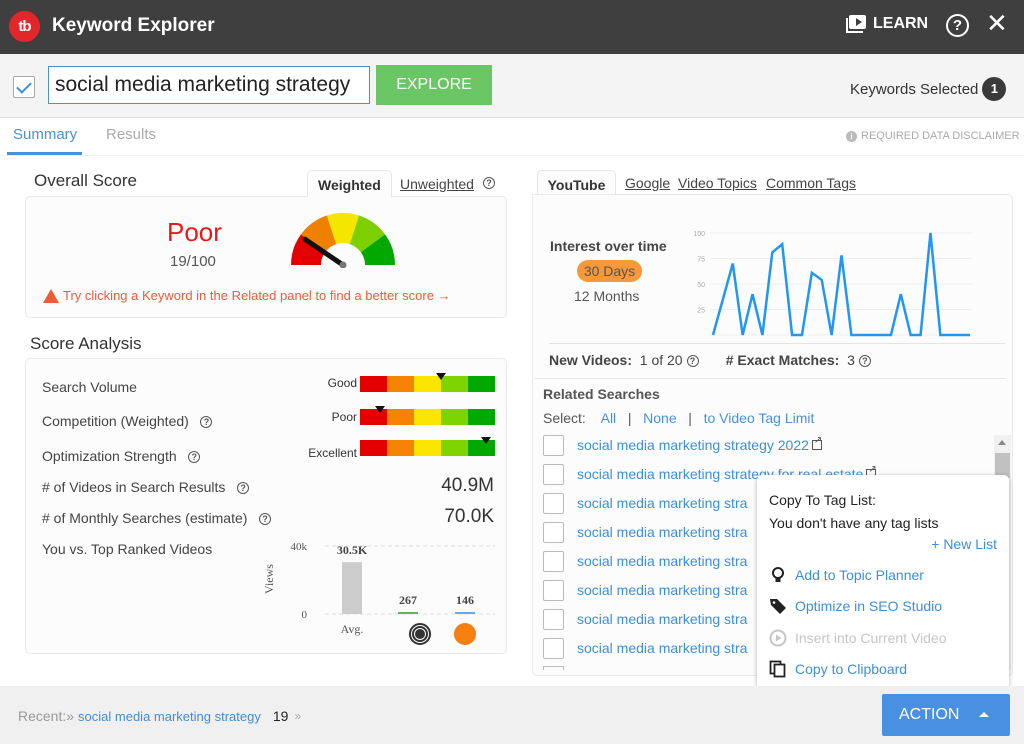 The height and width of the screenshot is (744, 1024). Describe the element at coordinates (606, 296) in the screenshot. I see `range-12-months: 12 Months` at that location.